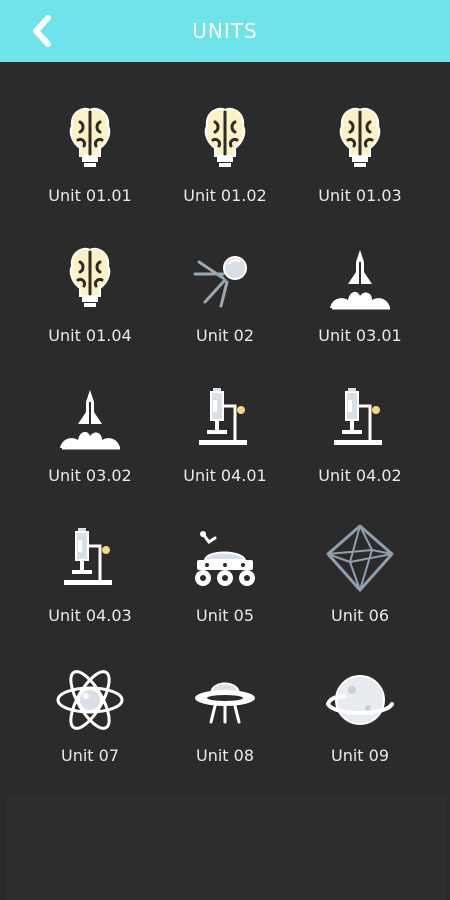  Describe the element at coordinates (225, 558) in the screenshot. I see `rover-icon` at that location.